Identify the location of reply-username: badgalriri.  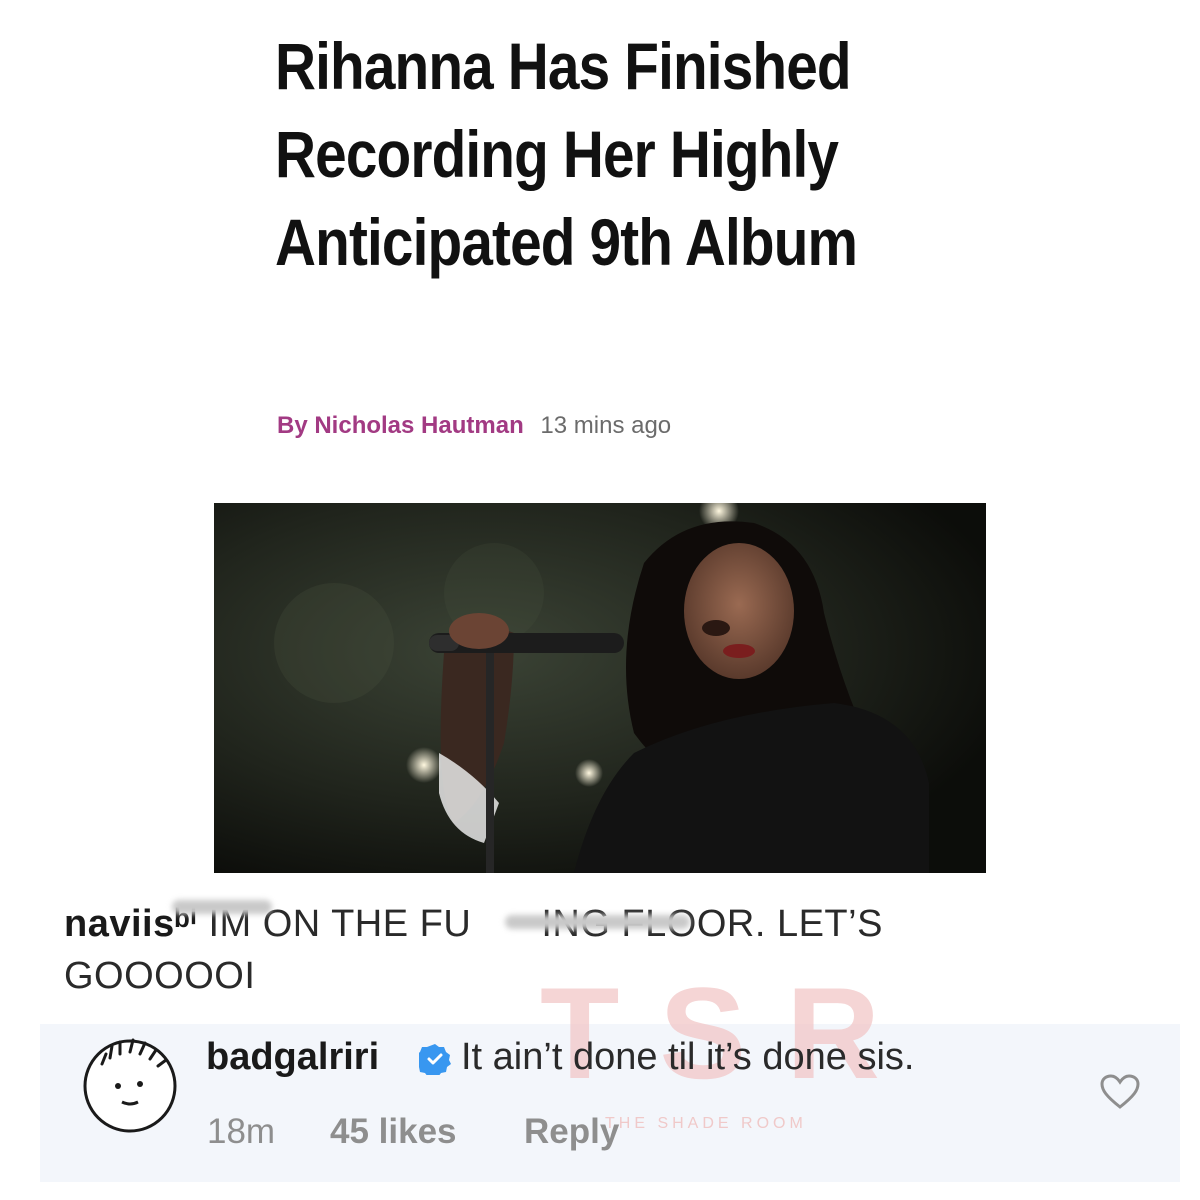
(292, 1057).